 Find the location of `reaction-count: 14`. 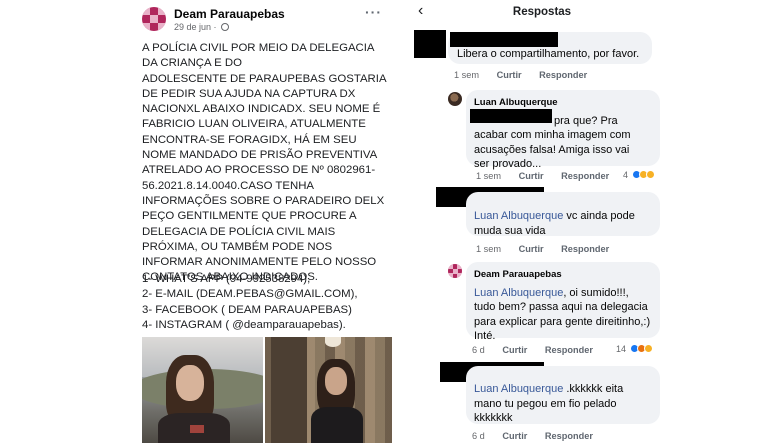

reaction-count: 14 is located at coordinates (621, 349).